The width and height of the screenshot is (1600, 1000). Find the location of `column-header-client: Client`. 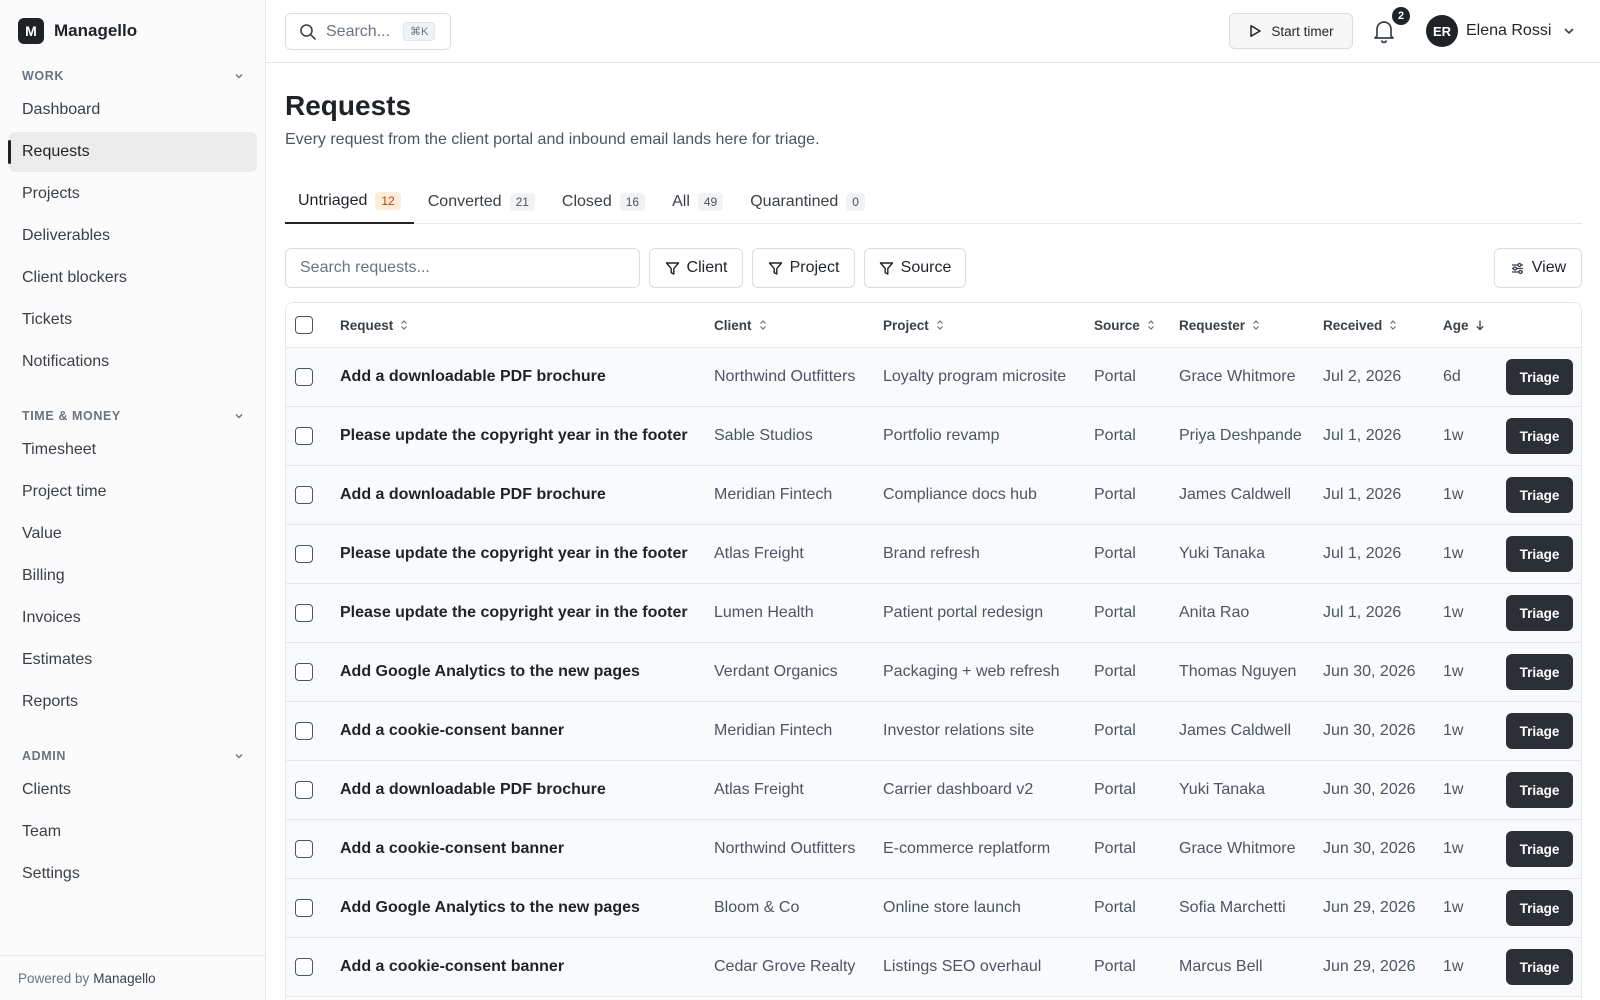

column-header-client: Client is located at coordinates (741, 325).